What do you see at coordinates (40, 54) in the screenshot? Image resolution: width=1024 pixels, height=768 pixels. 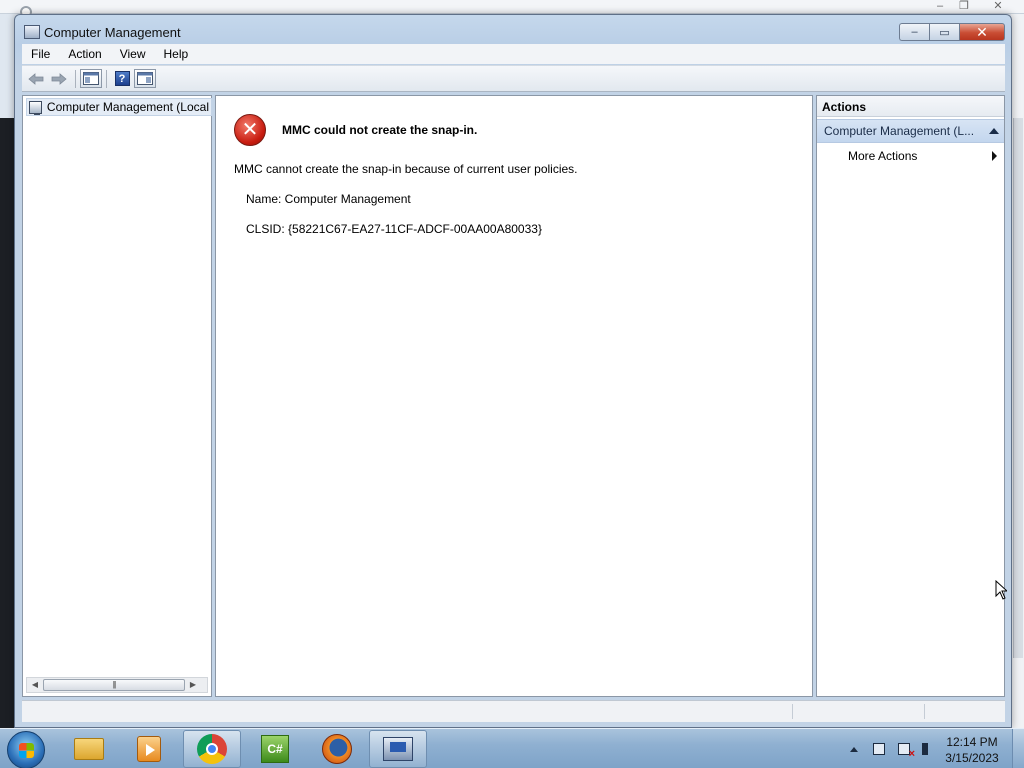 I see `menu-file: File` at bounding box center [40, 54].